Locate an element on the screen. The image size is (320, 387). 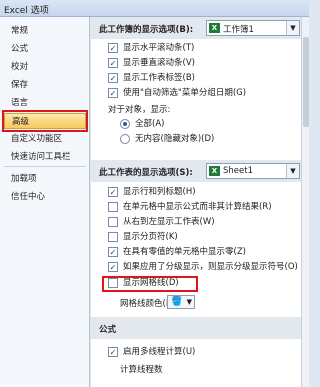
objects-label: 对于对象，显示: is located at coordinates (139, 110).